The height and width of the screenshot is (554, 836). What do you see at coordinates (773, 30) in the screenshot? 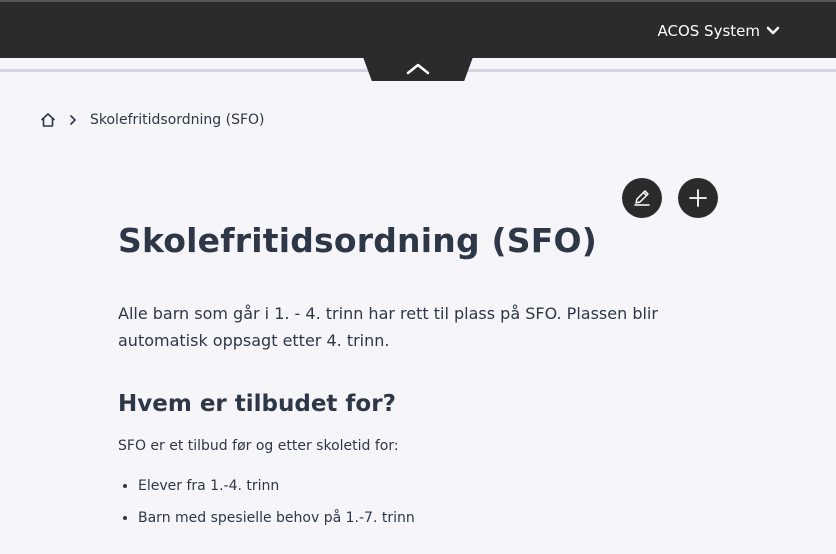
I see `chevron-down-icon` at bounding box center [773, 30].